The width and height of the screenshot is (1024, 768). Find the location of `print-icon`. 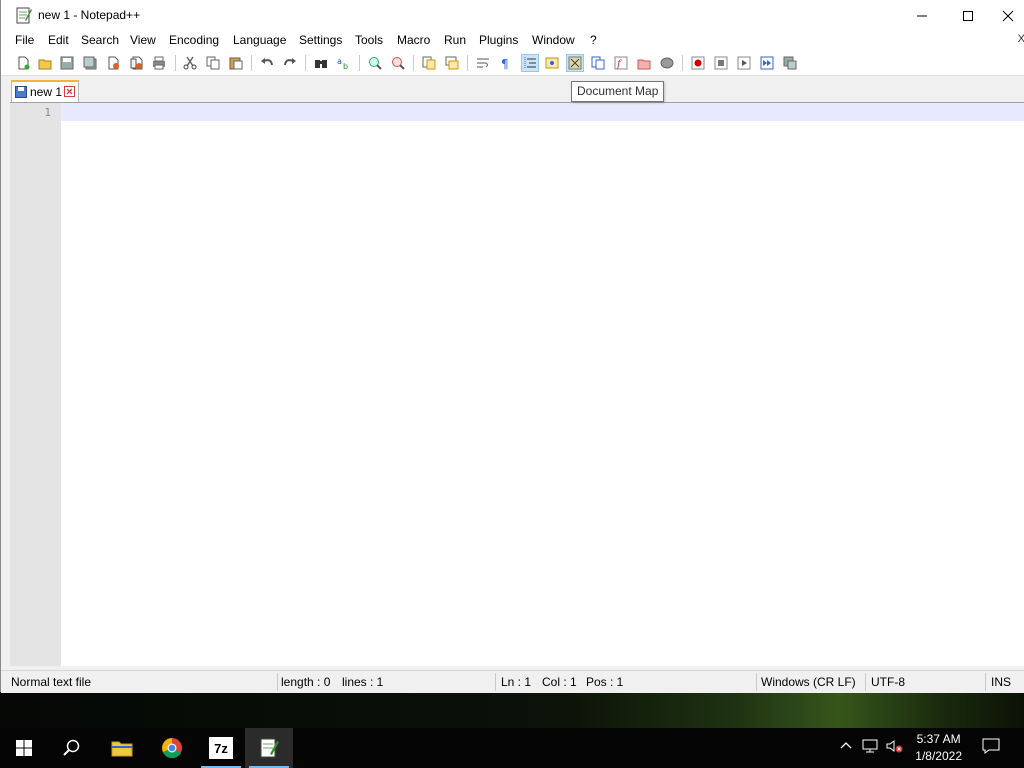

print-icon is located at coordinates (159, 63).